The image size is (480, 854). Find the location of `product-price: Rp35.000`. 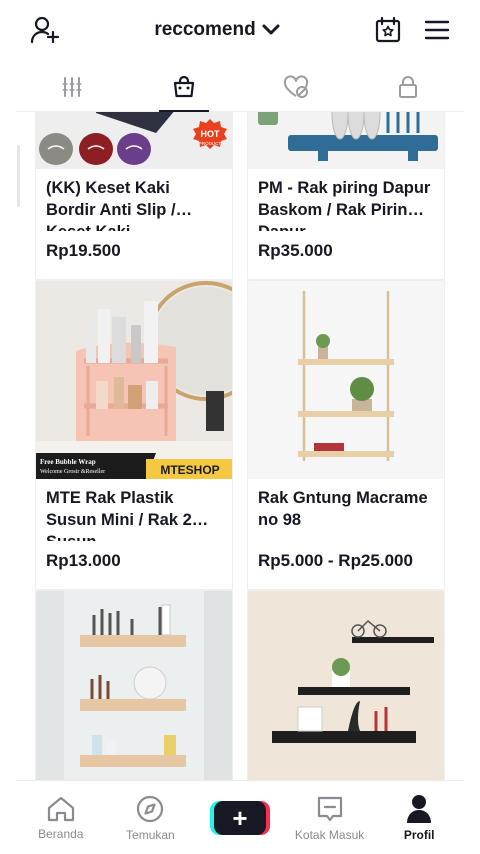

product-price: Rp35.000 is located at coordinates (295, 250).